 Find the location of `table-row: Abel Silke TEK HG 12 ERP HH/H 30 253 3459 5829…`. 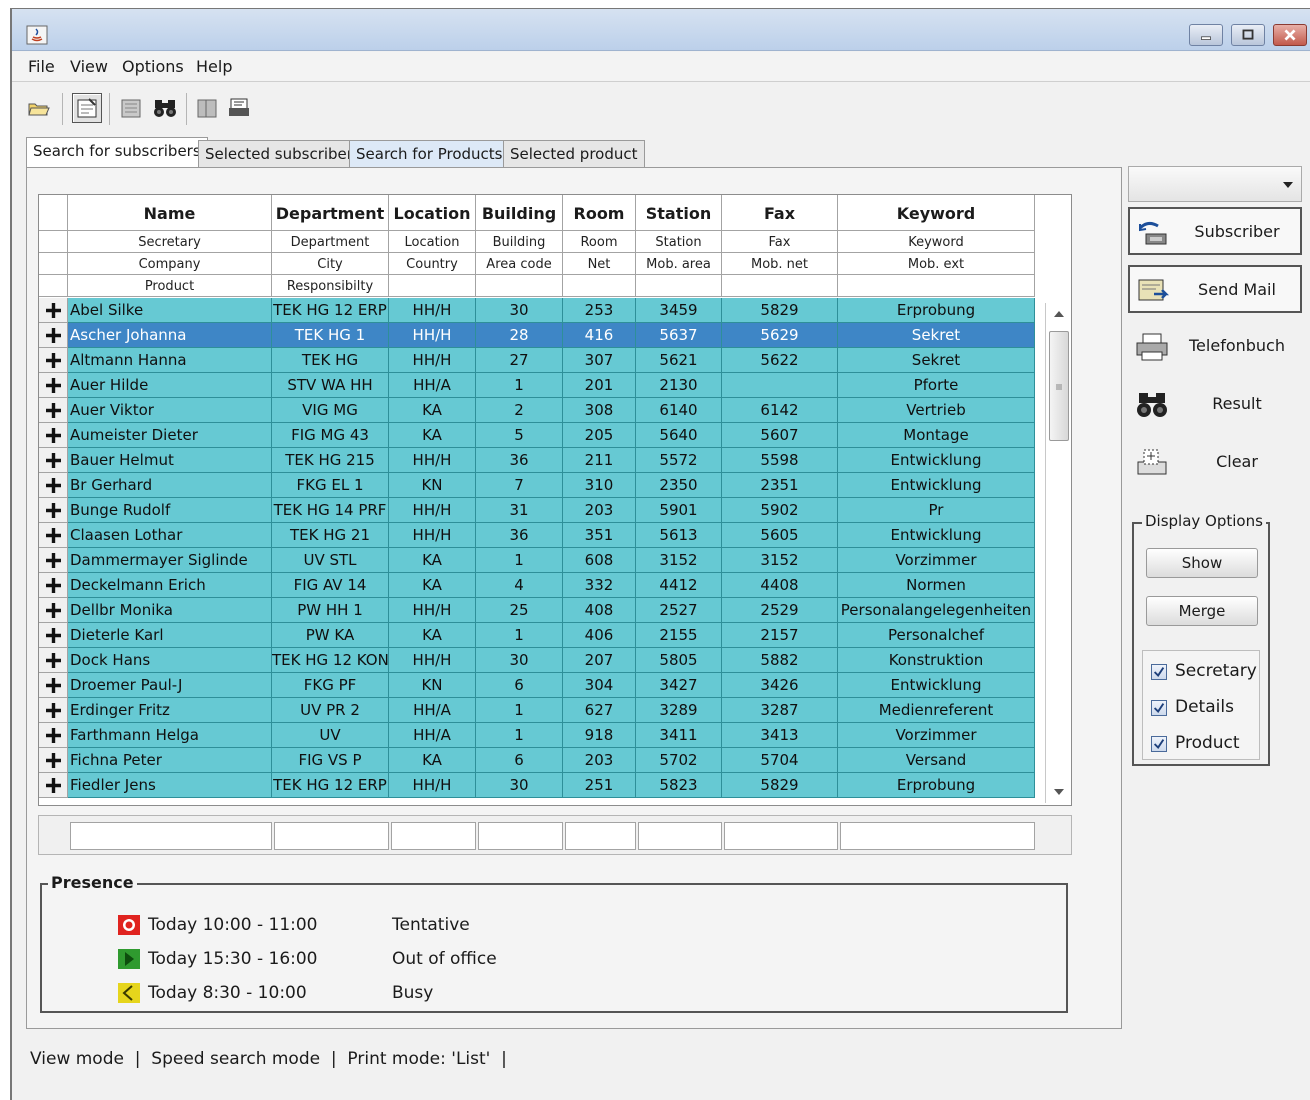

table-row: Abel Silke TEK HG 12 ERP HH/H 30 253 3459 5829… is located at coordinates (539, 310).